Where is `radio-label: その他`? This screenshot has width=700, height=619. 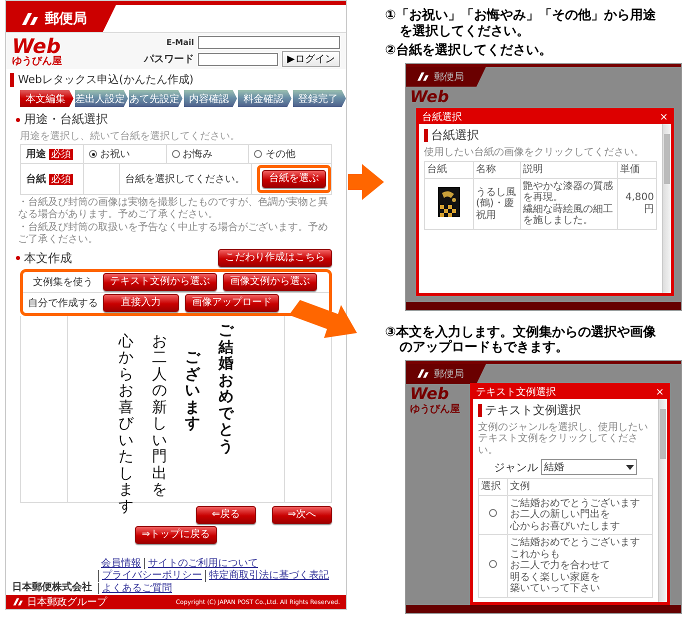 radio-label: その他 is located at coordinates (280, 154).